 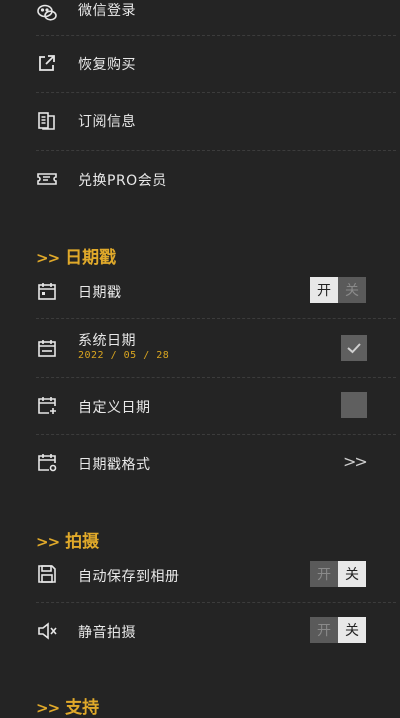 What do you see at coordinates (107, 341) in the screenshot?
I see `system-date-label: 系统日期` at bounding box center [107, 341].